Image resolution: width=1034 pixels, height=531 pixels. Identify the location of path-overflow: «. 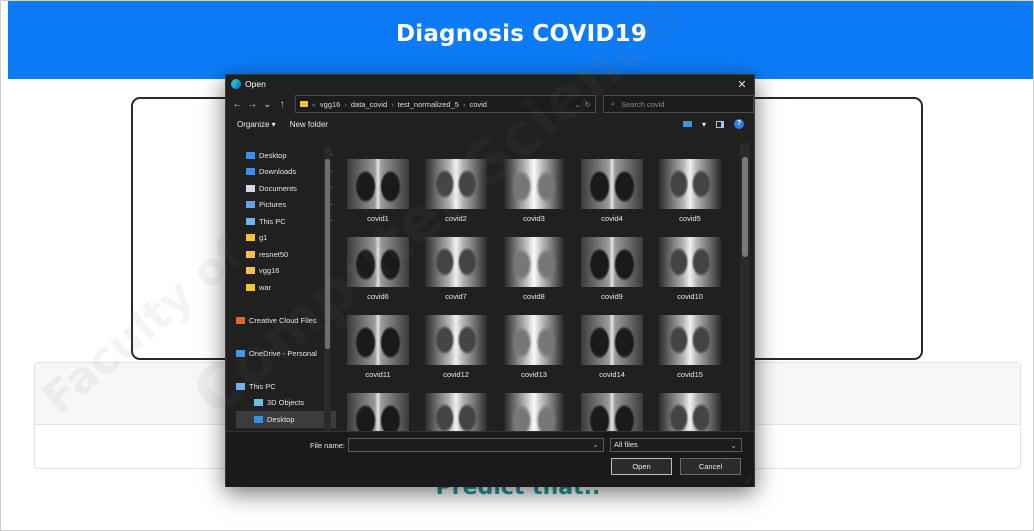
(314, 104).